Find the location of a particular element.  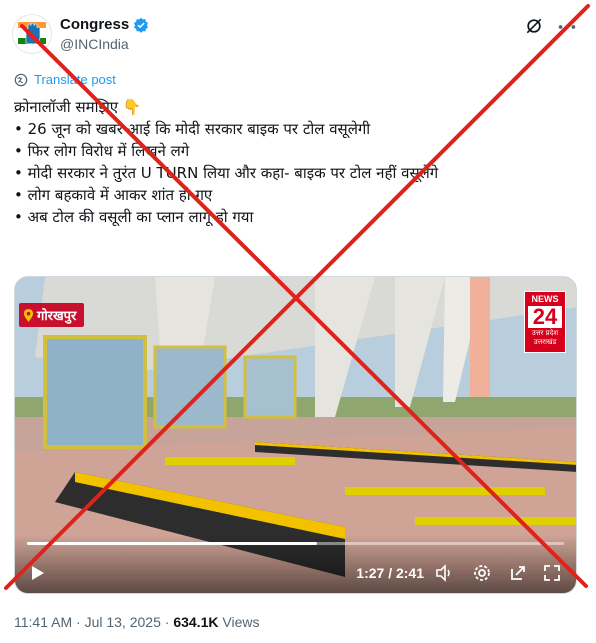

channel-logo-line2: 24 is located at coordinates (545, 317).